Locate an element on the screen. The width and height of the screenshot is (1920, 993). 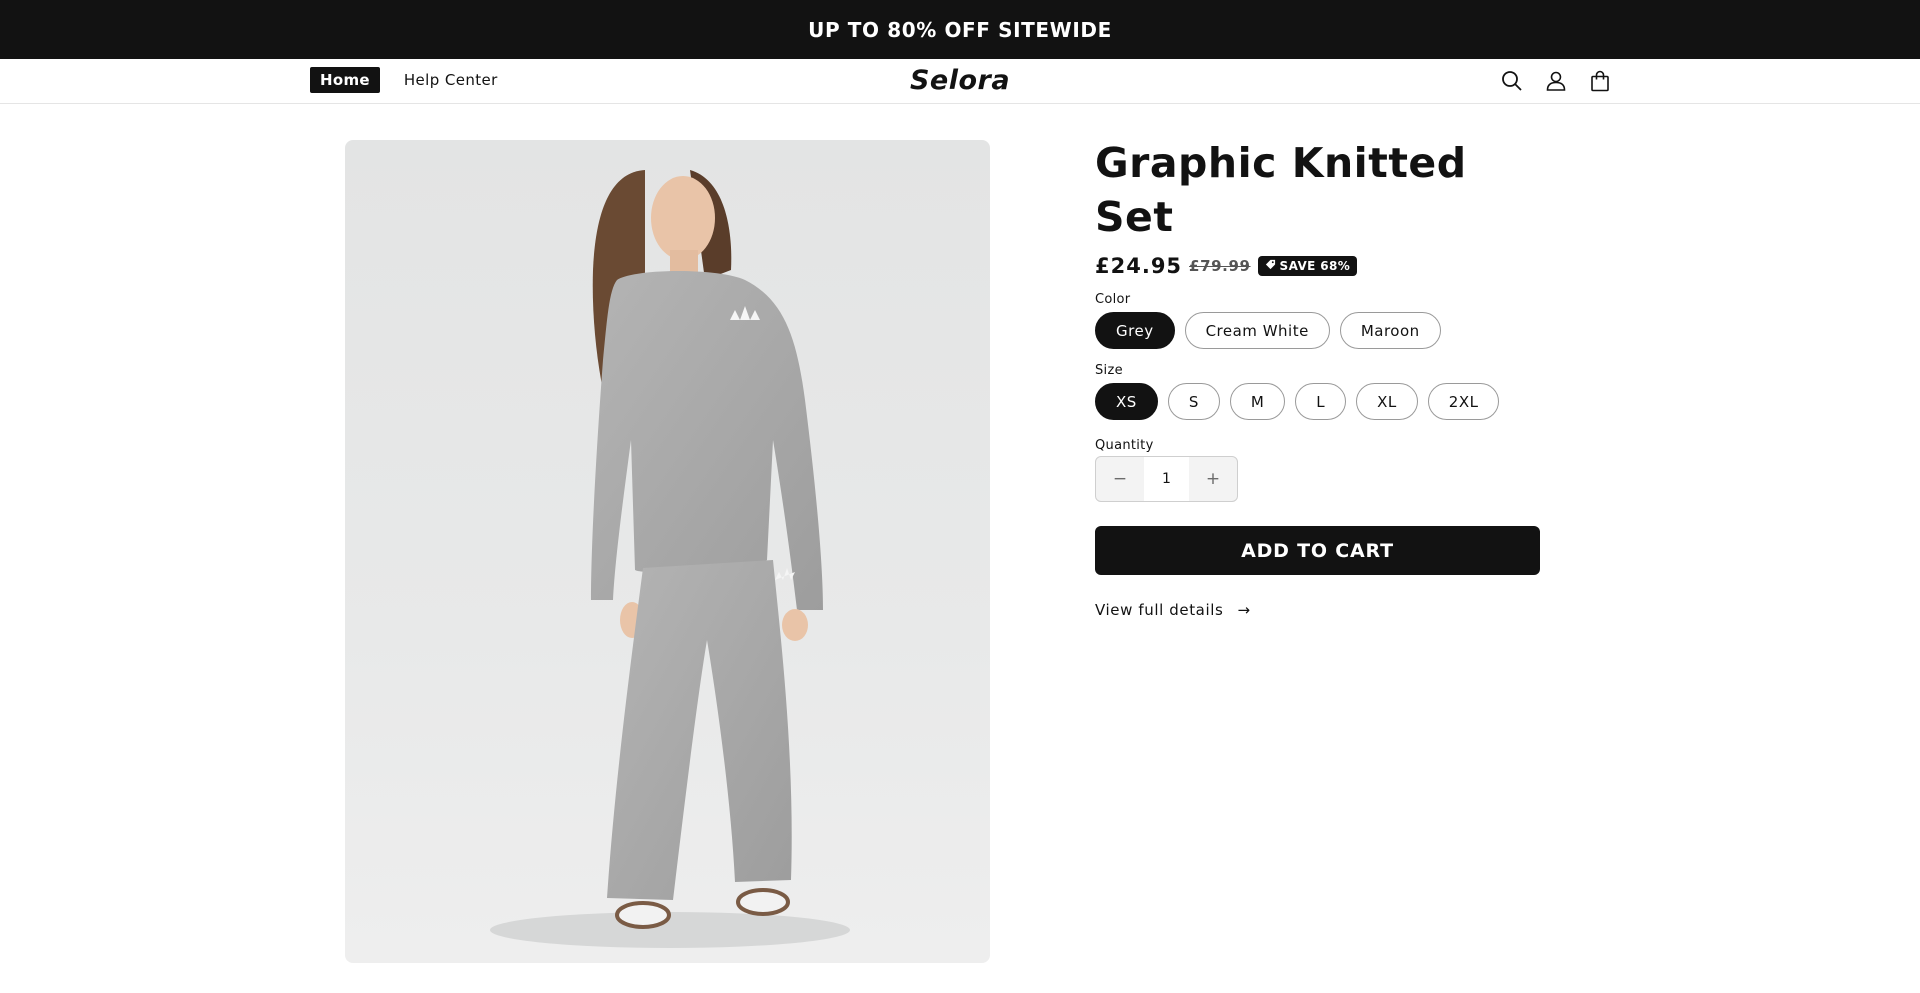
price-row: £24.95 £79.99 SAVE 68% is located at coordinates (1320, 266).